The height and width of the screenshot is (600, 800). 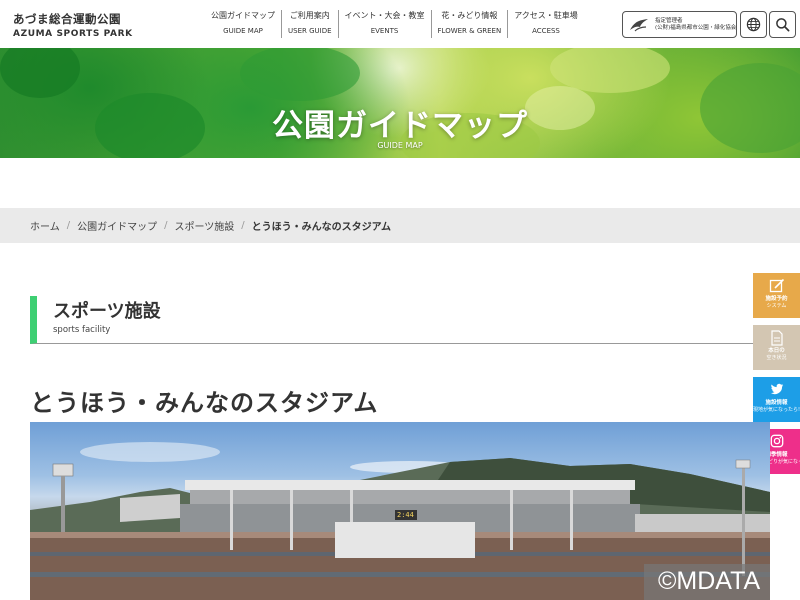 What do you see at coordinates (776, 285) in the screenshot?
I see `edit-icon` at bounding box center [776, 285].